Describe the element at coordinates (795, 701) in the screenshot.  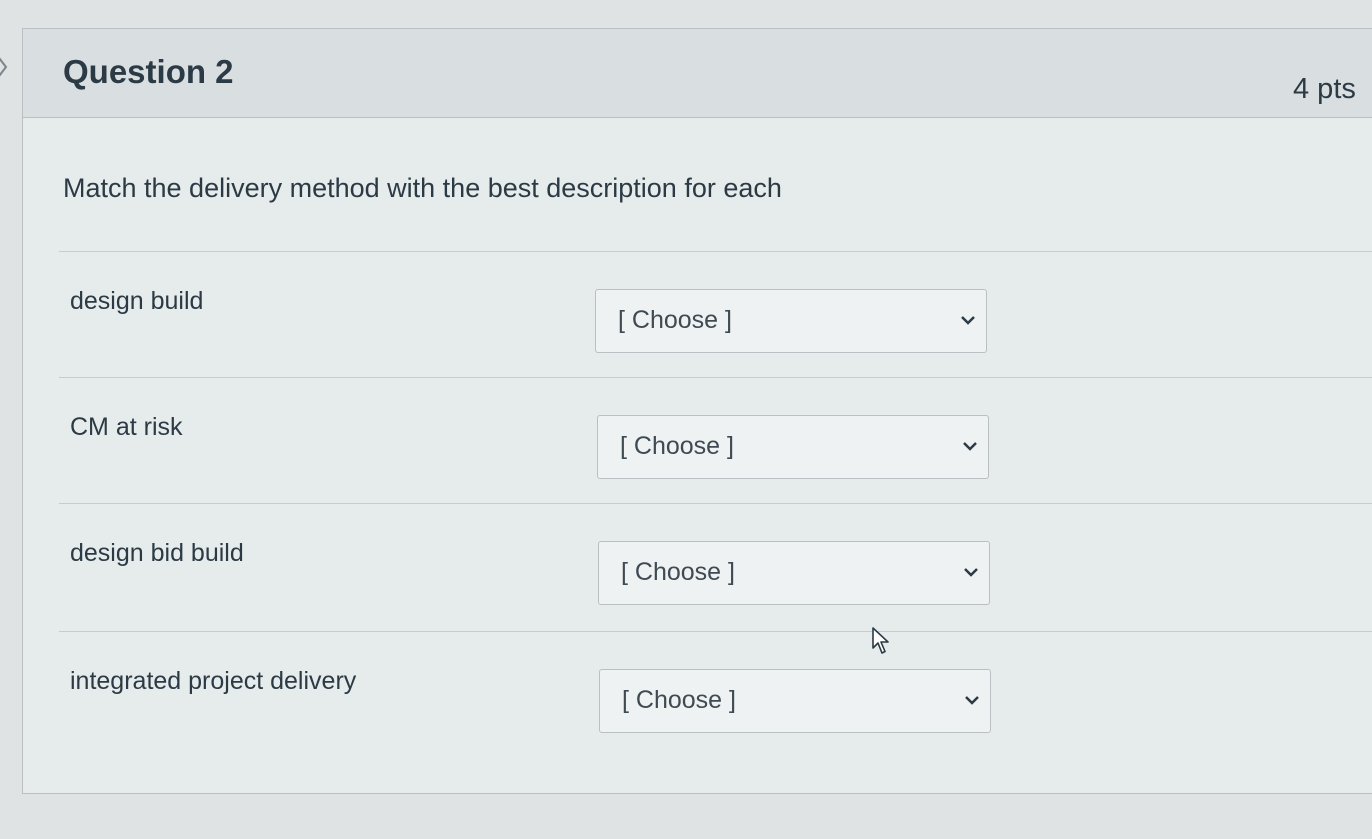
I see `match-select-integrated-project-delivery: [ Choose ]` at that location.